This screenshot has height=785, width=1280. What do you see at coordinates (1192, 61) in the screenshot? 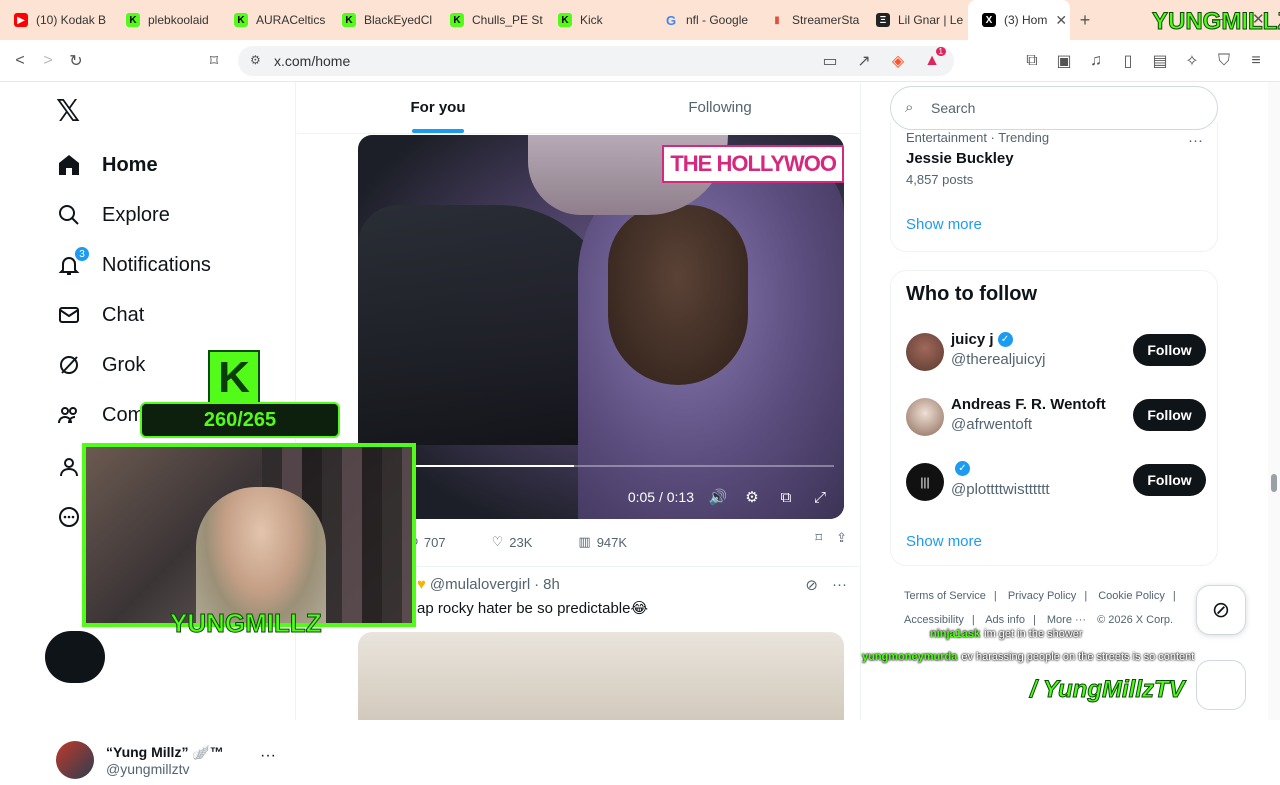
I see `leo-icon: ✧` at bounding box center [1192, 61].